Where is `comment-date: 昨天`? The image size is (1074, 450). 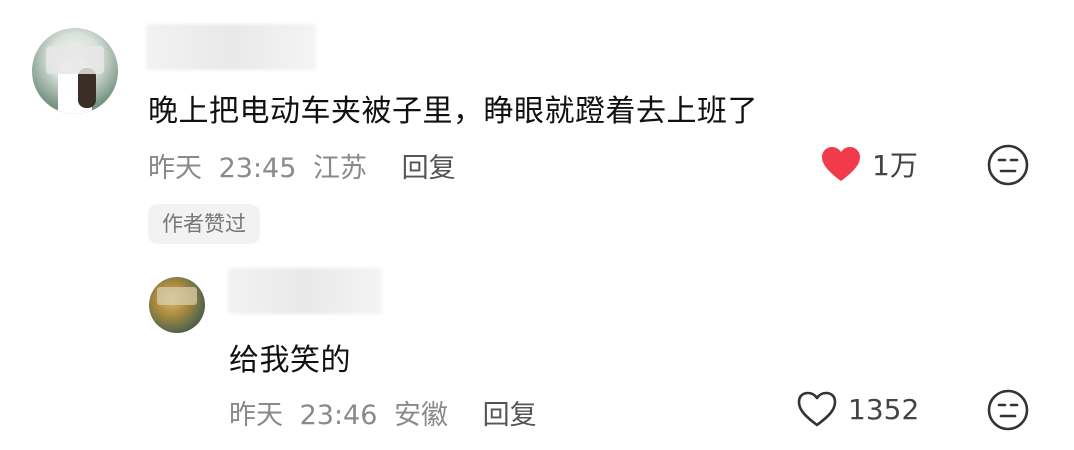 comment-date: 昨天 is located at coordinates (175, 168).